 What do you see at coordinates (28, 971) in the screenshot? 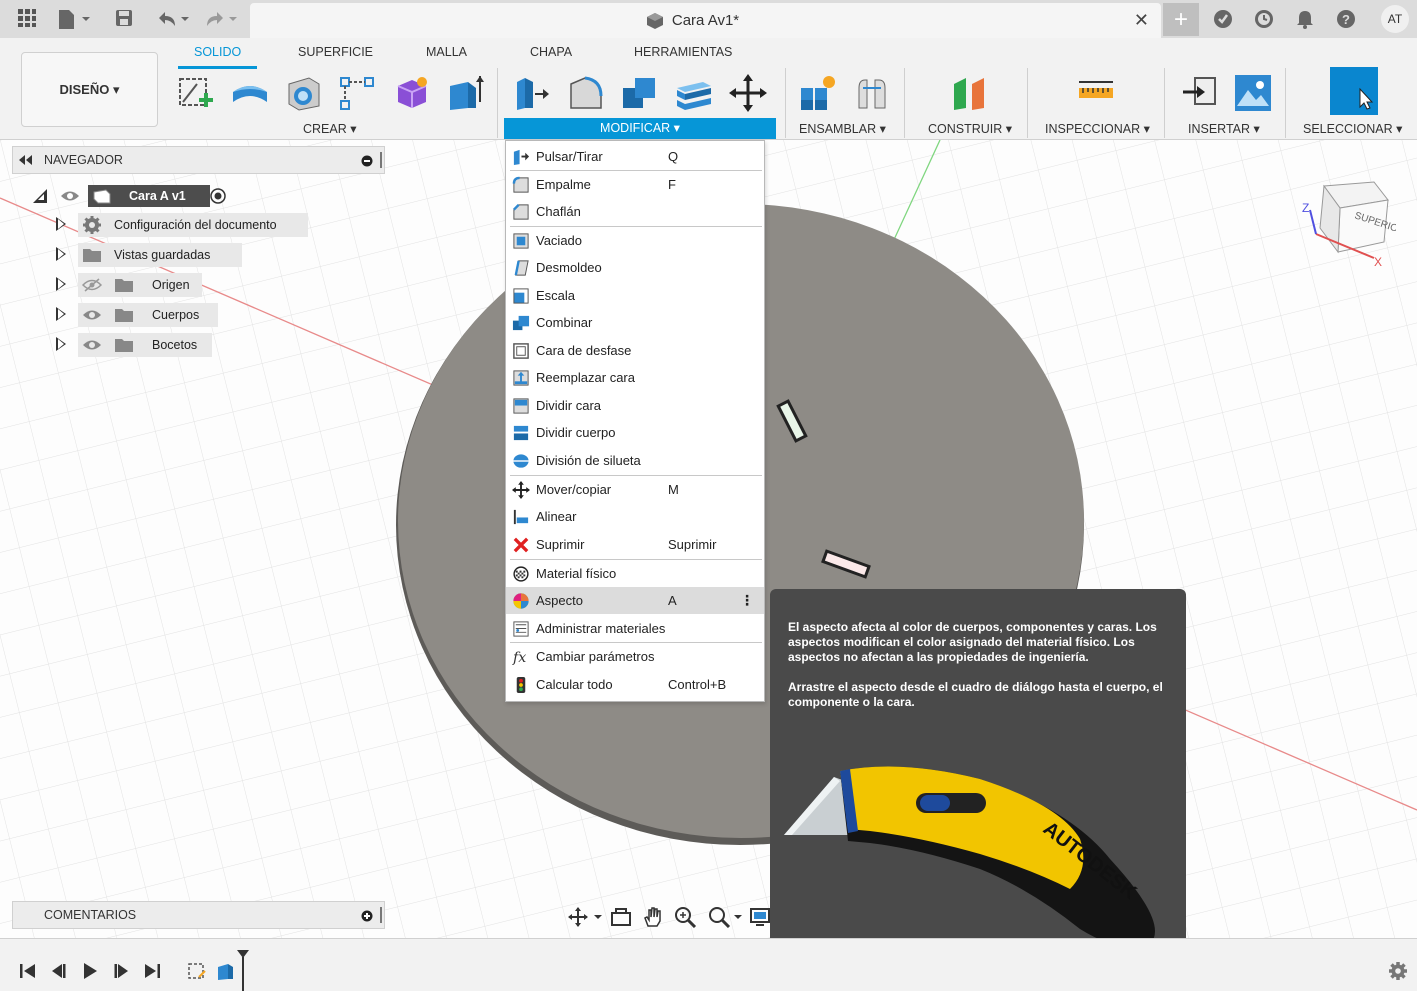
I see `go-to-start-icon` at bounding box center [28, 971].